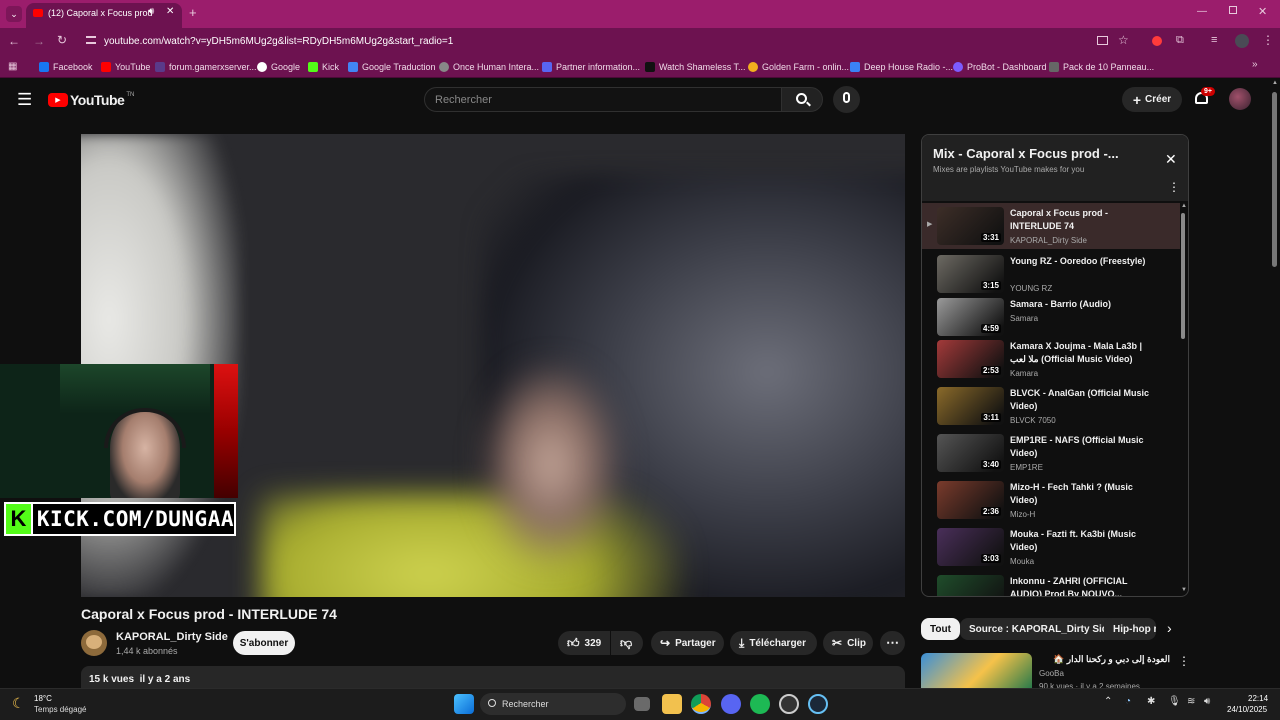  I want to click on channel-avatar, so click(94, 643).